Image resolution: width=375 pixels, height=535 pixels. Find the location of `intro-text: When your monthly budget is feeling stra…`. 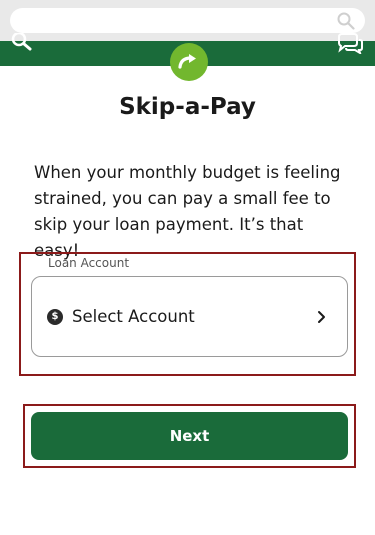

intro-text: When your monthly budget is feeling stra… is located at coordinates (187, 211).